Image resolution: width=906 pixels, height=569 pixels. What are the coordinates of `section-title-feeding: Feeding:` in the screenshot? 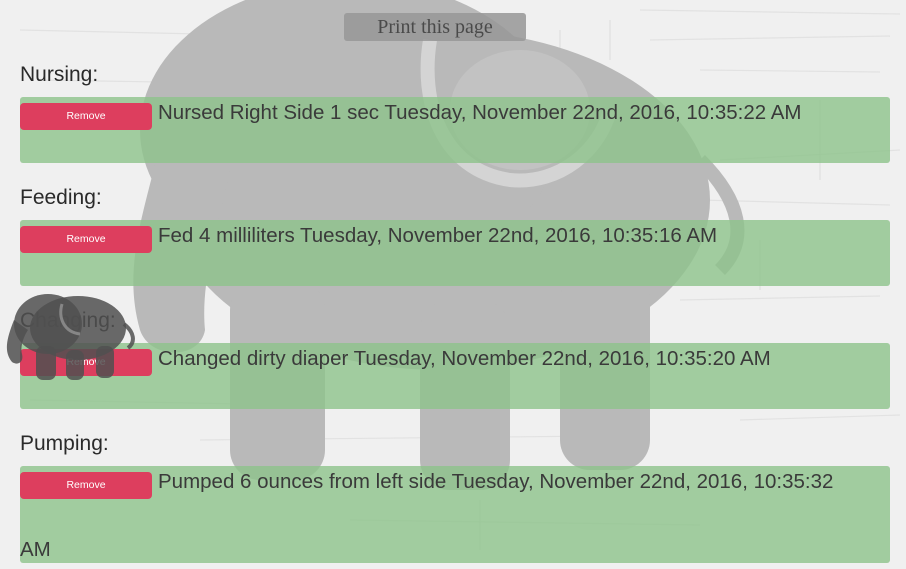 It's located at (61, 197).